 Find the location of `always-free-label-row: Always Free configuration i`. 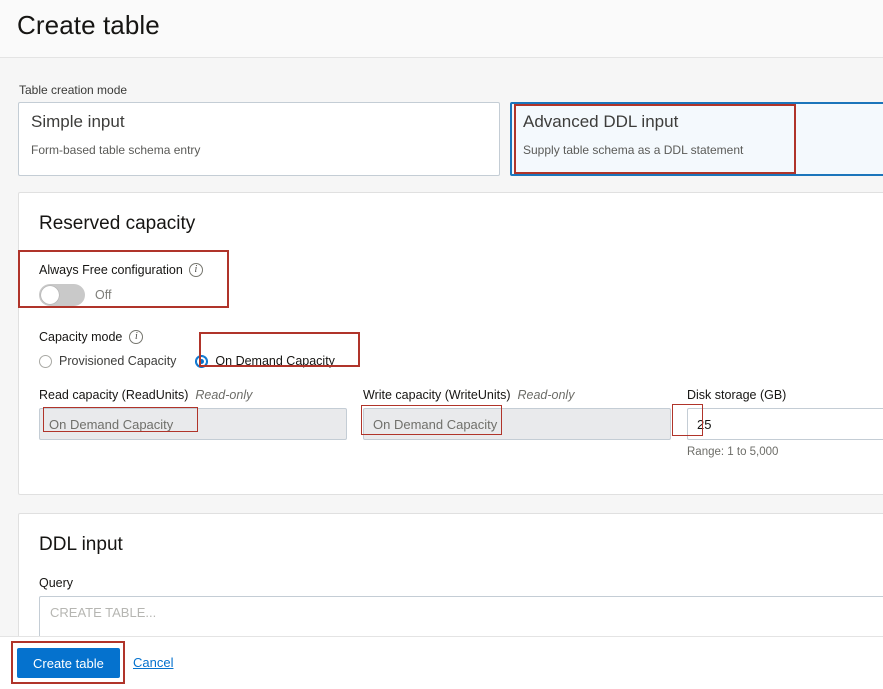

always-free-label-row: Always Free configuration i is located at coordinates (121, 270).